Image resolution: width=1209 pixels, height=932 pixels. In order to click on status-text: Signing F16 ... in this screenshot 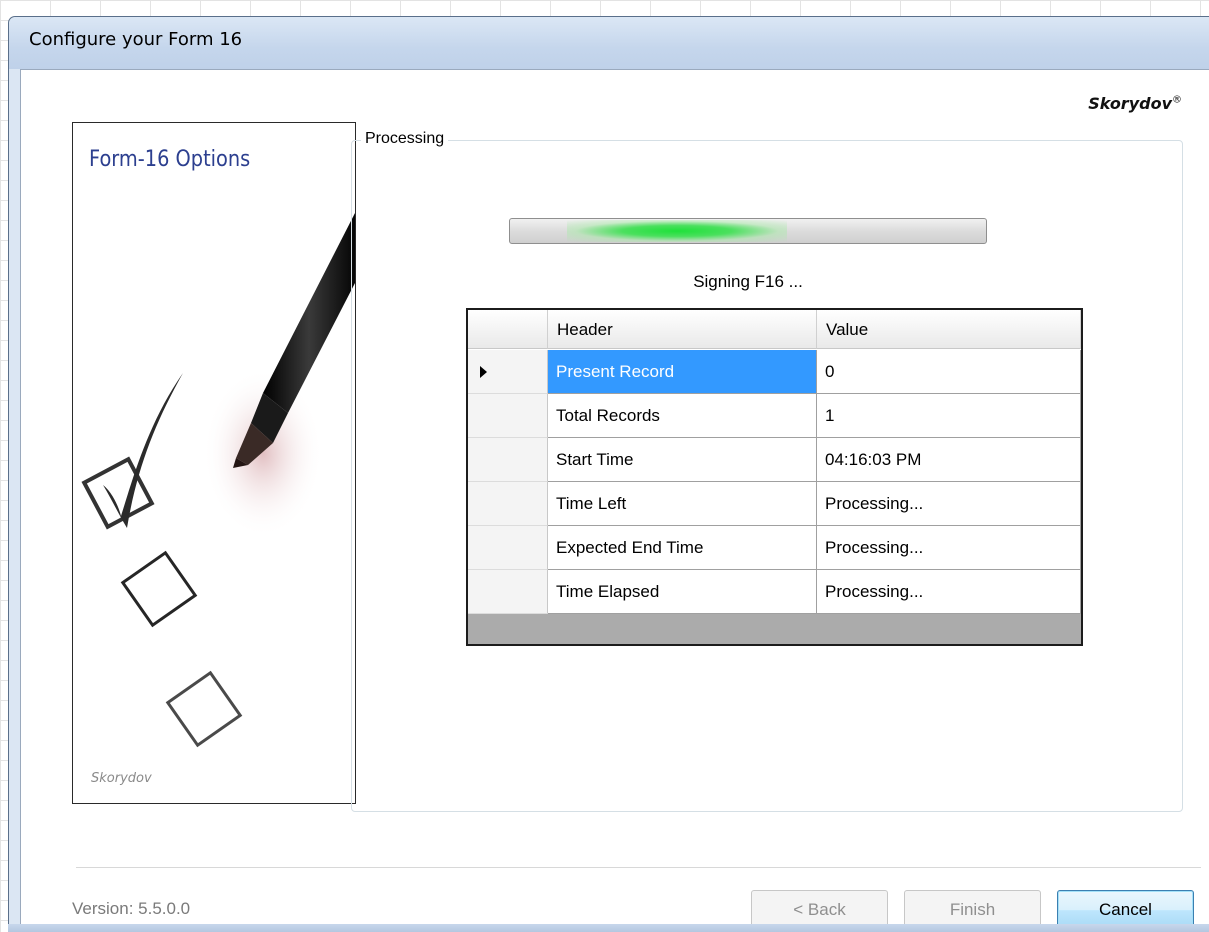, I will do `click(748, 281)`.